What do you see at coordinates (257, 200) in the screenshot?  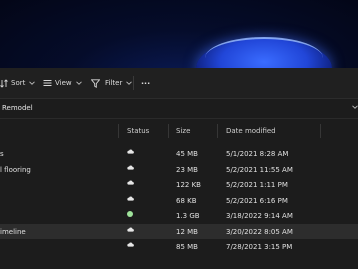 I see `file-date-modified: 5/2/2021 6:16 PM` at bounding box center [257, 200].